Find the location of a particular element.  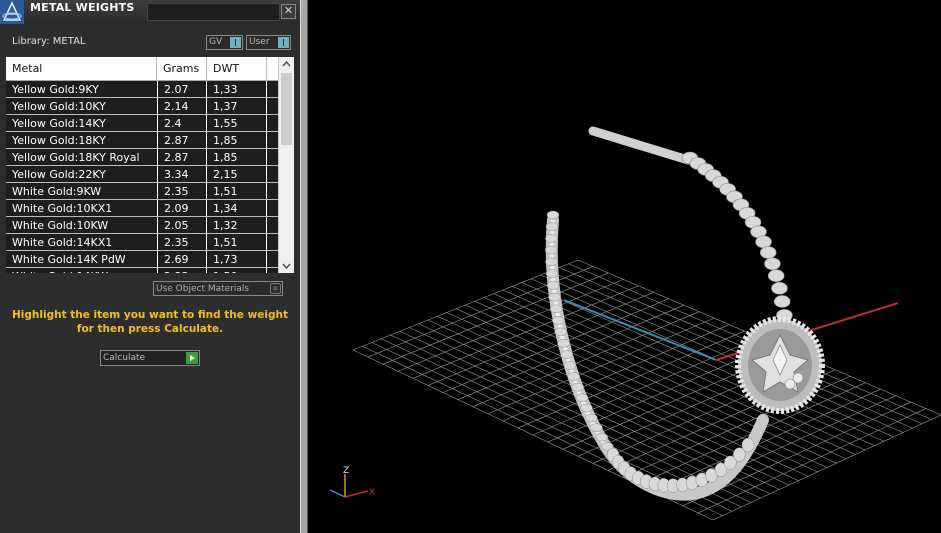

table-header: Metal Grams DWT is located at coordinates (142, 69).